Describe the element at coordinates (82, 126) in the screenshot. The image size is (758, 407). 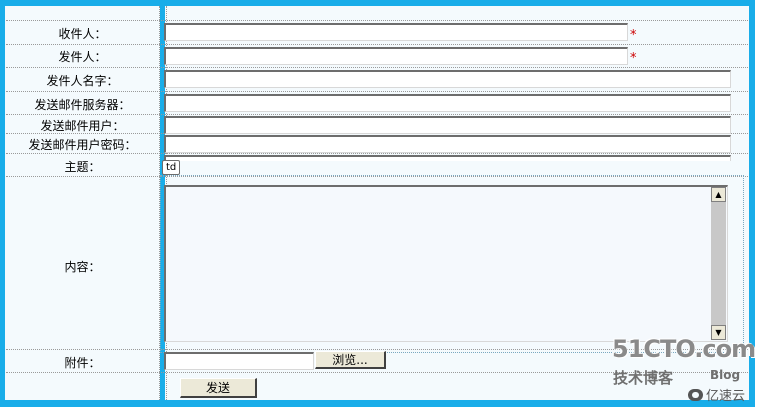
I see `smtp-user-label: 发送邮件用户：` at that location.